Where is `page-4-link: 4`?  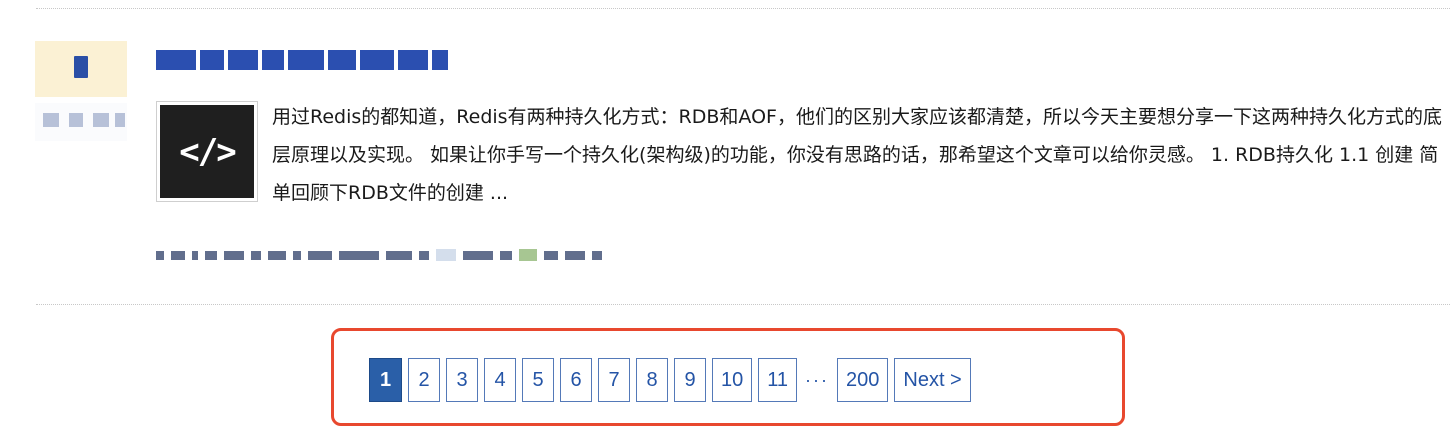
page-4-link: 4 is located at coordinates (500, 380).